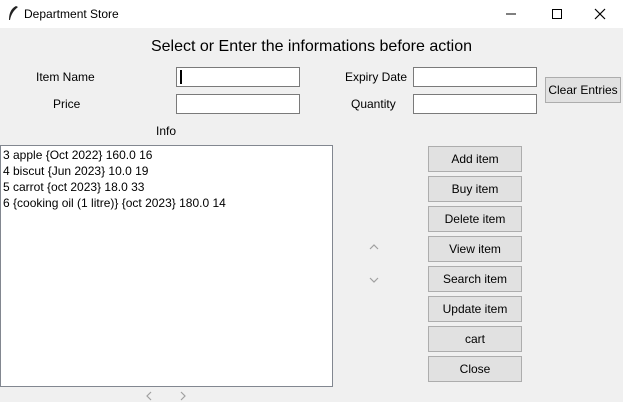  What do you see at coordinates (183, 396) in the screenshot?
I see `chevron-right-icon` at bounding box center [183, 396].